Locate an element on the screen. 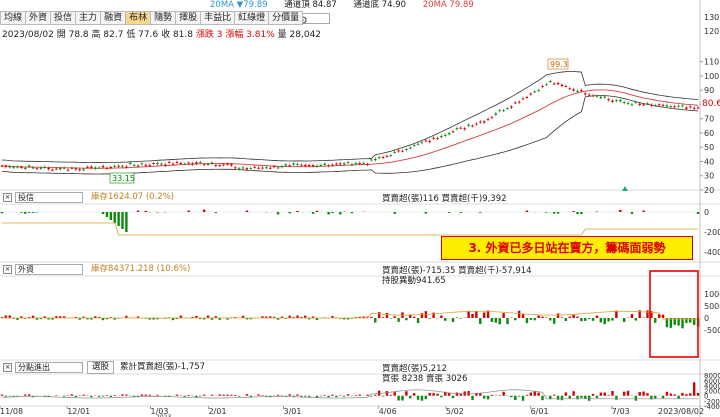 The width and height of the screenshot is (720, 417). tab-5: 布林 is located at coordinates (138, 18).